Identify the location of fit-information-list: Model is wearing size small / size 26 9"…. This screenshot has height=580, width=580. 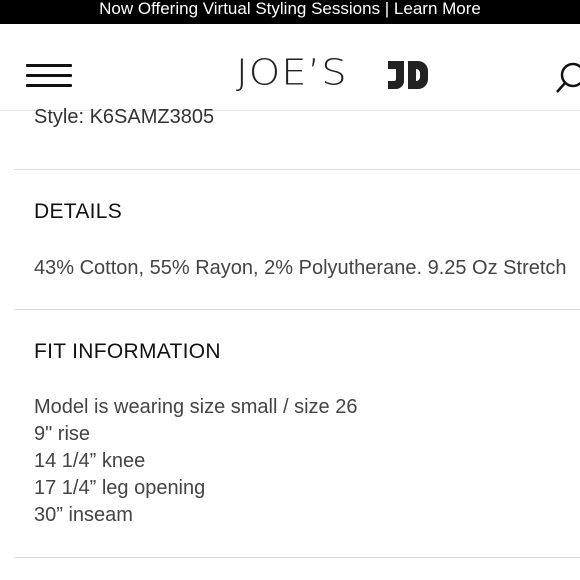
(195, 461).